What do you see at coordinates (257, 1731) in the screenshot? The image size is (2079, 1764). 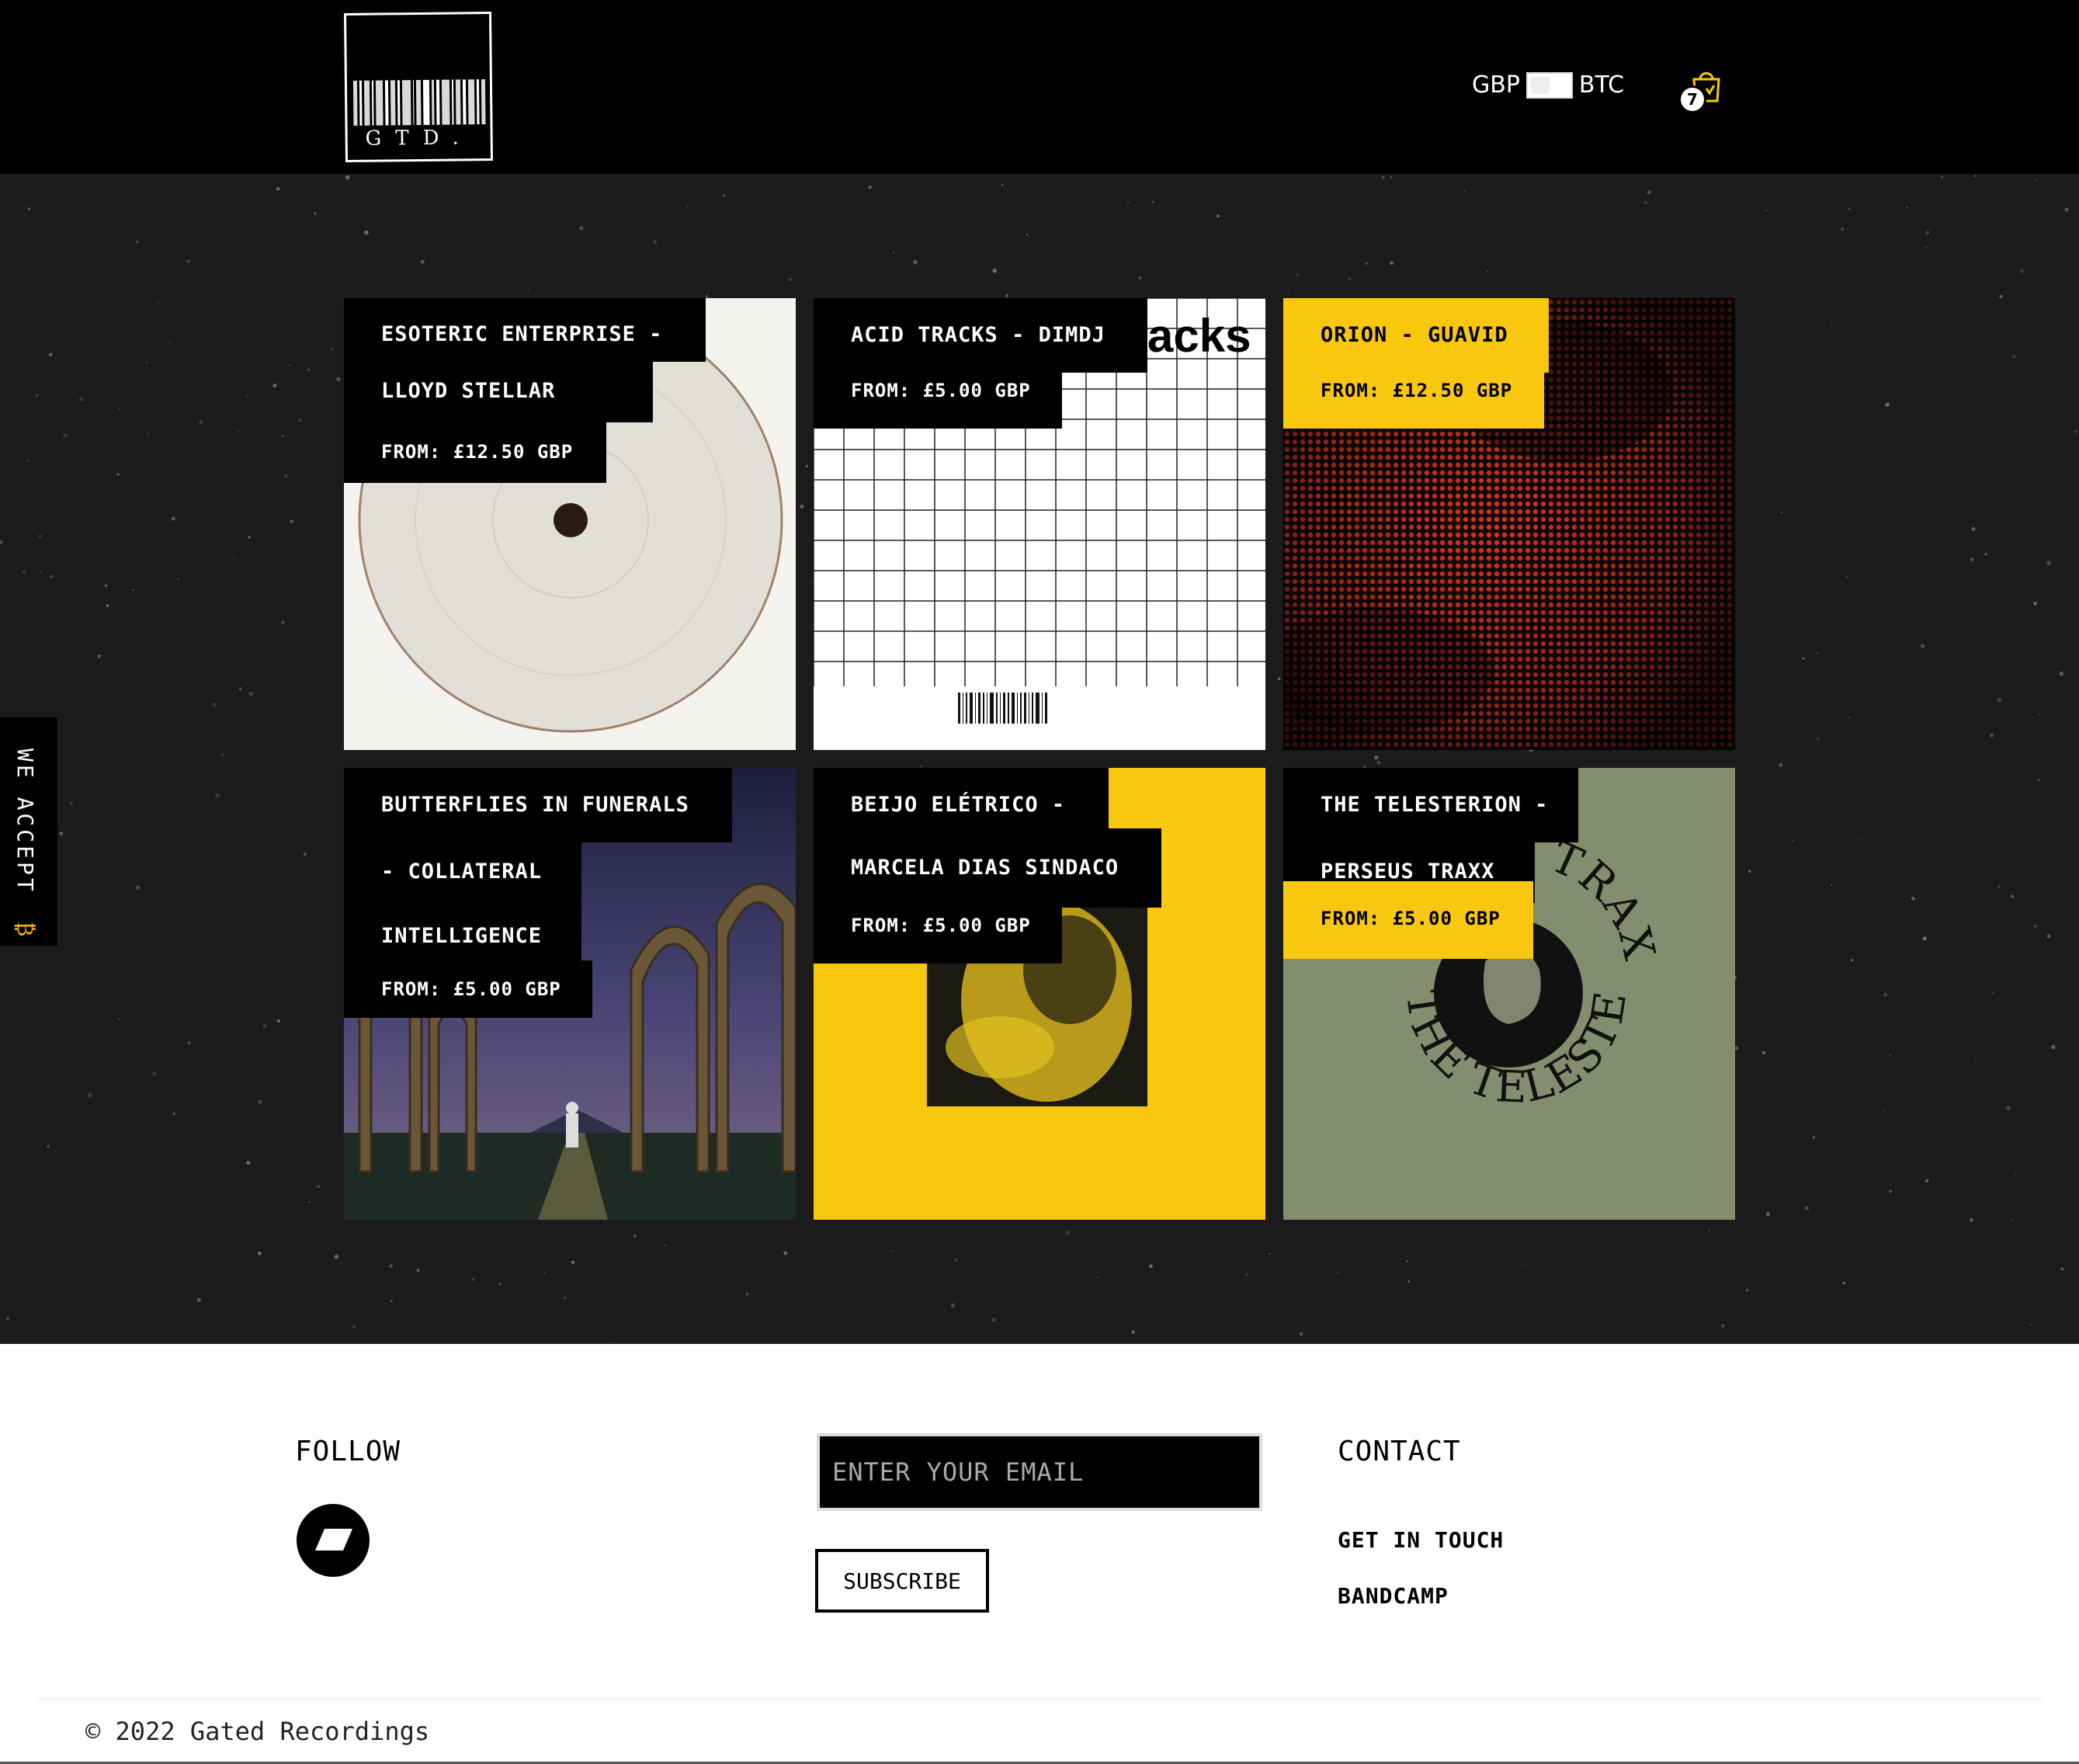 I see `copyright-text: © 2022 Gated Recordings` at bounding box center [257, 1731].